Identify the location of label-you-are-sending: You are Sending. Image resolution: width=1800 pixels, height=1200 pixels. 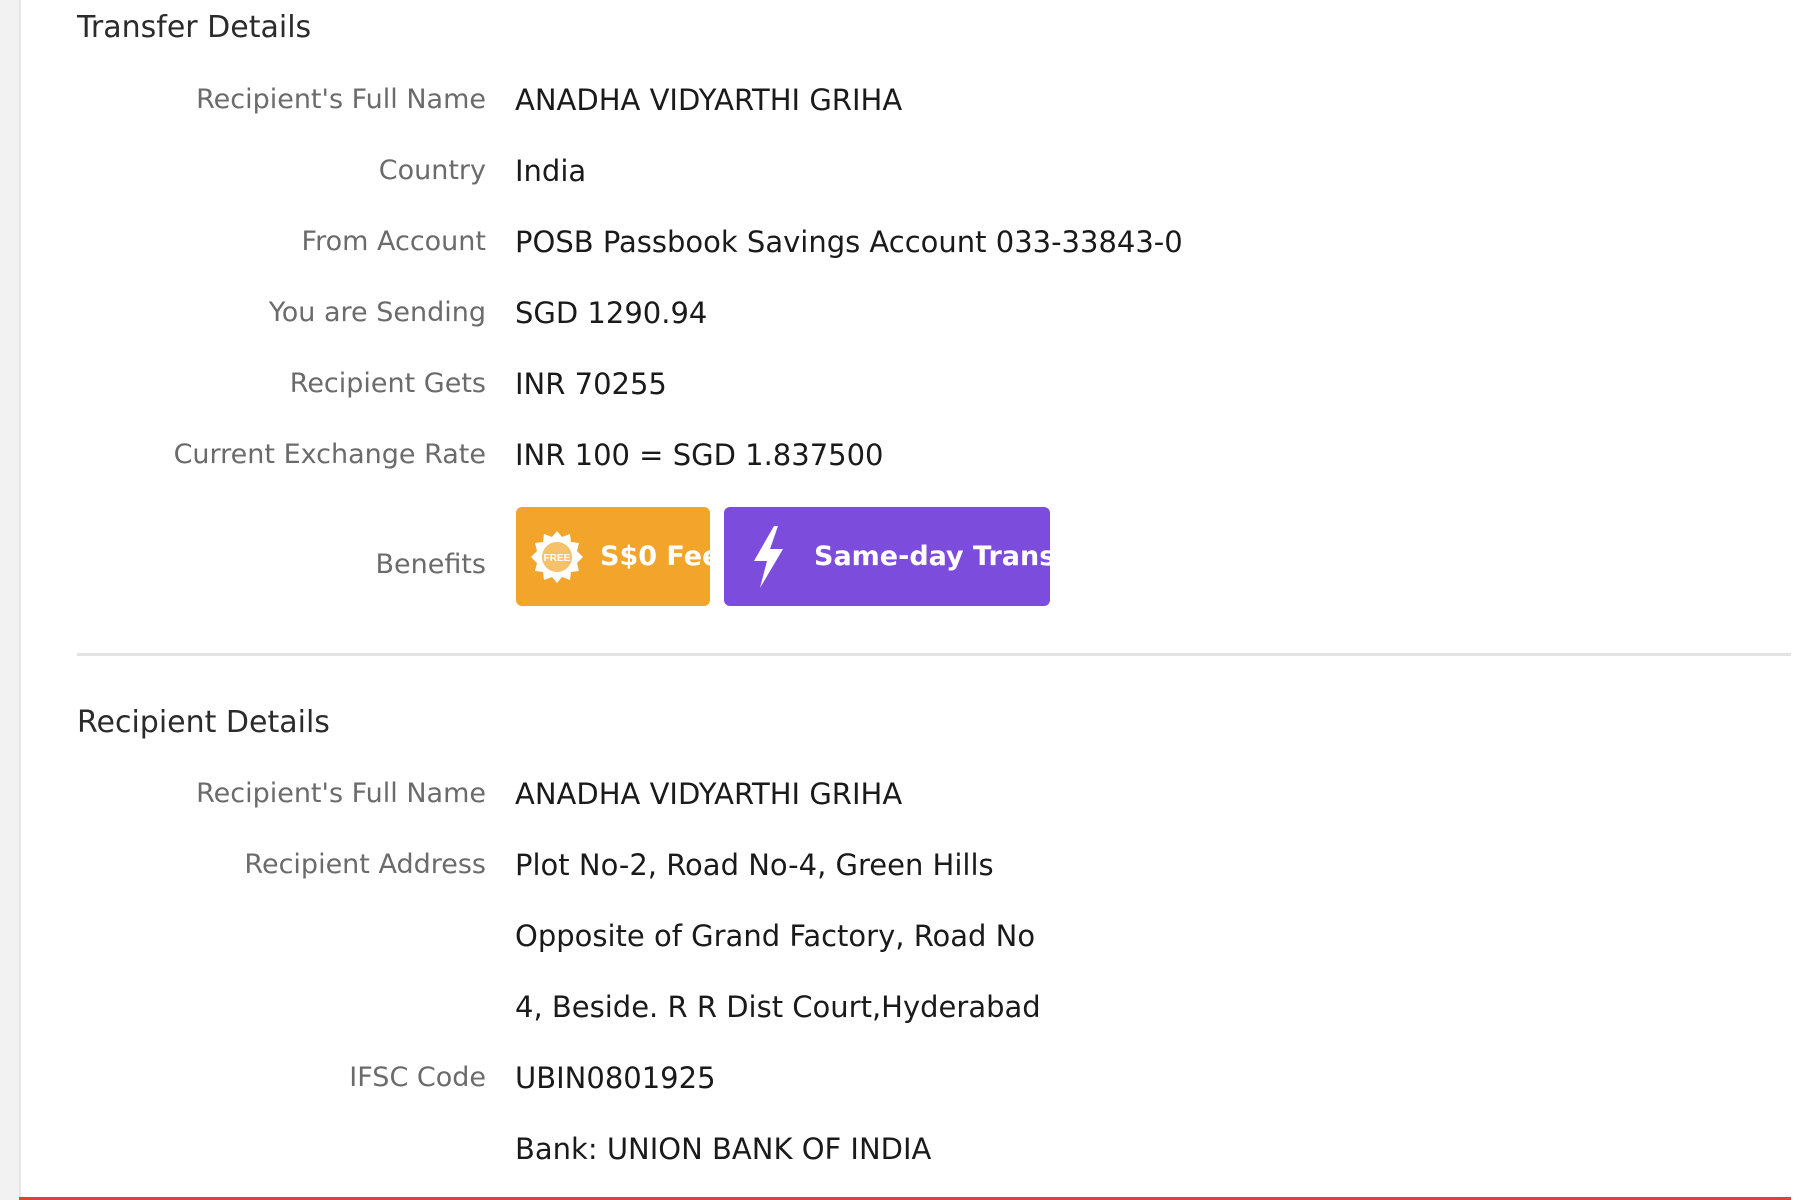
(377, 312).